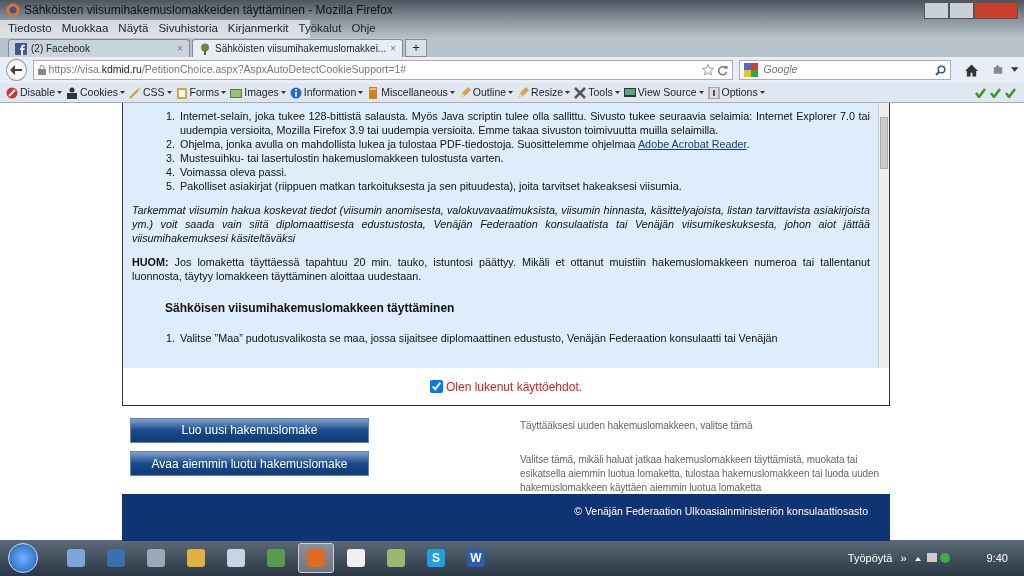  I want to click on document-icon, so click(713, 92).